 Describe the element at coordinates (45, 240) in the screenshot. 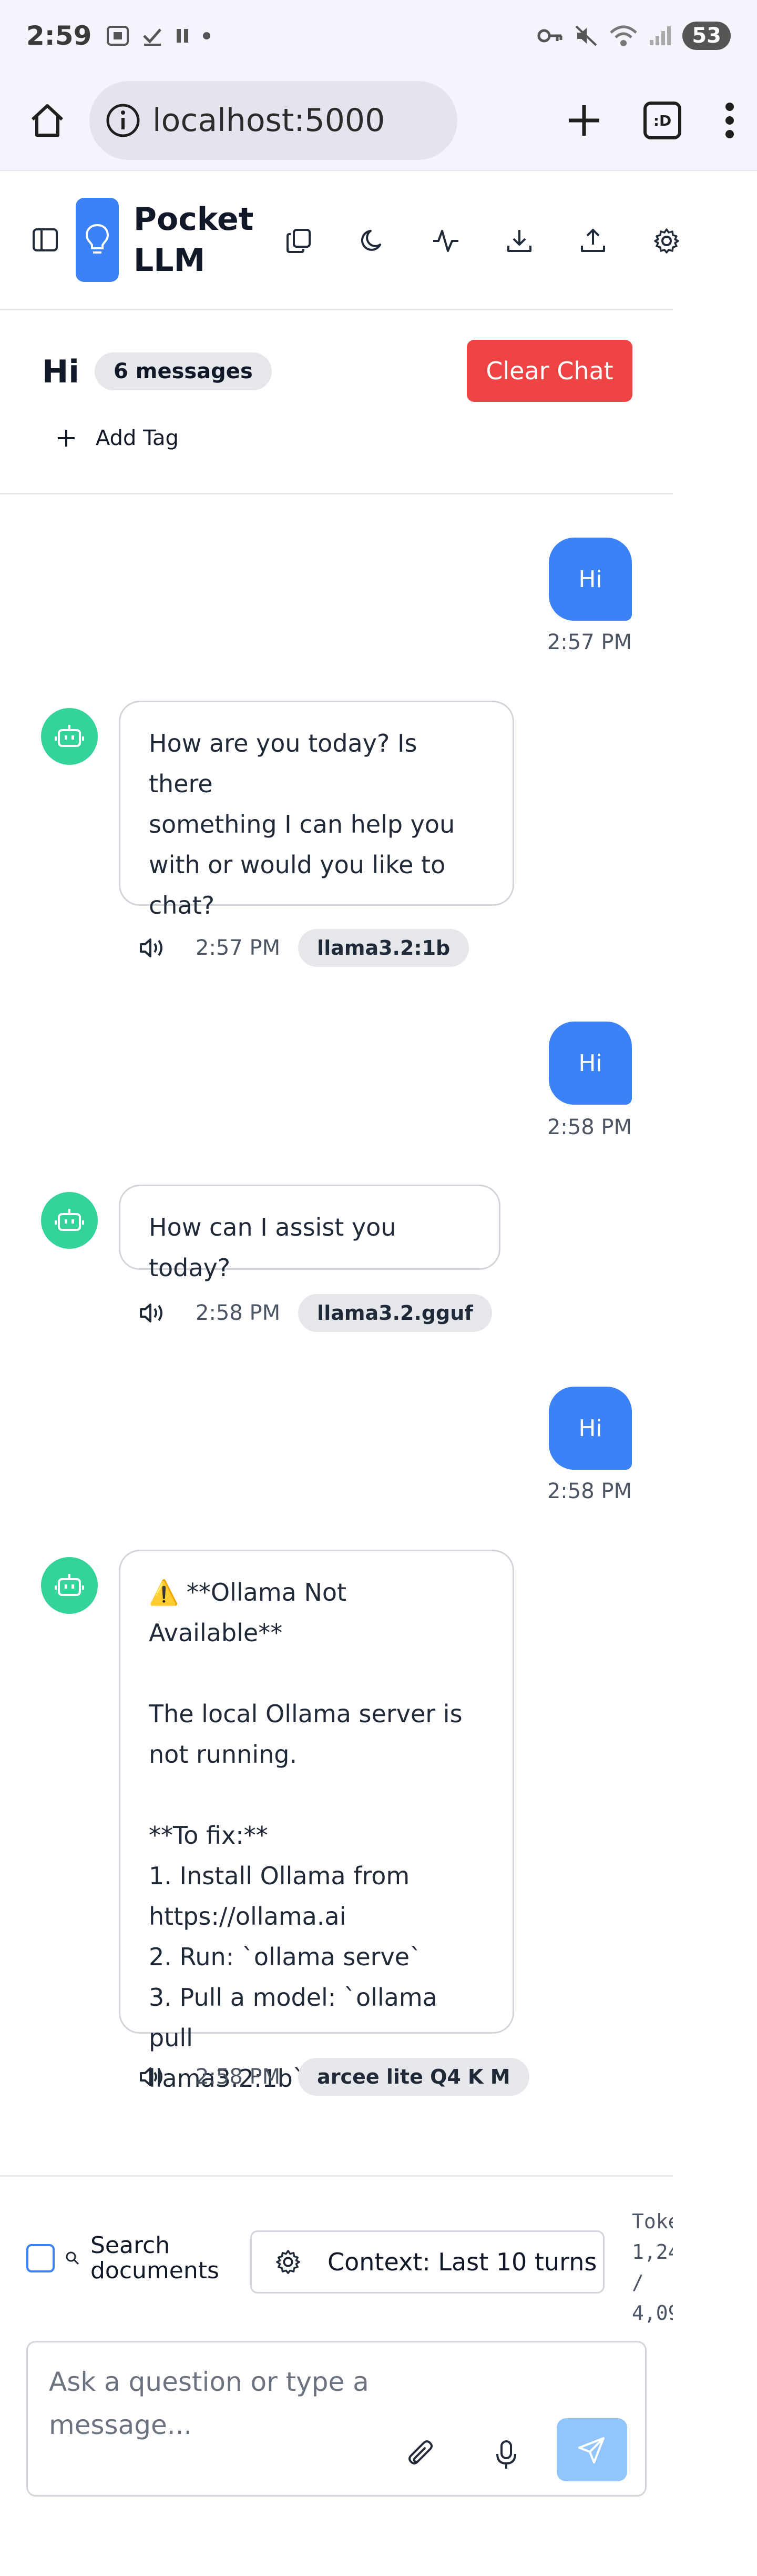

I see `sidebar-toggle-icon` at that location.